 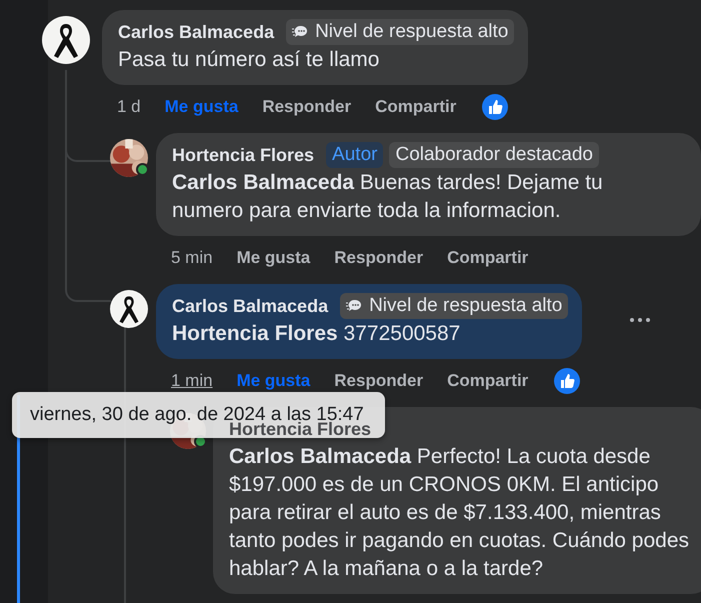 I want to click on comment-time: 1 d, so click(x=129, y=107).